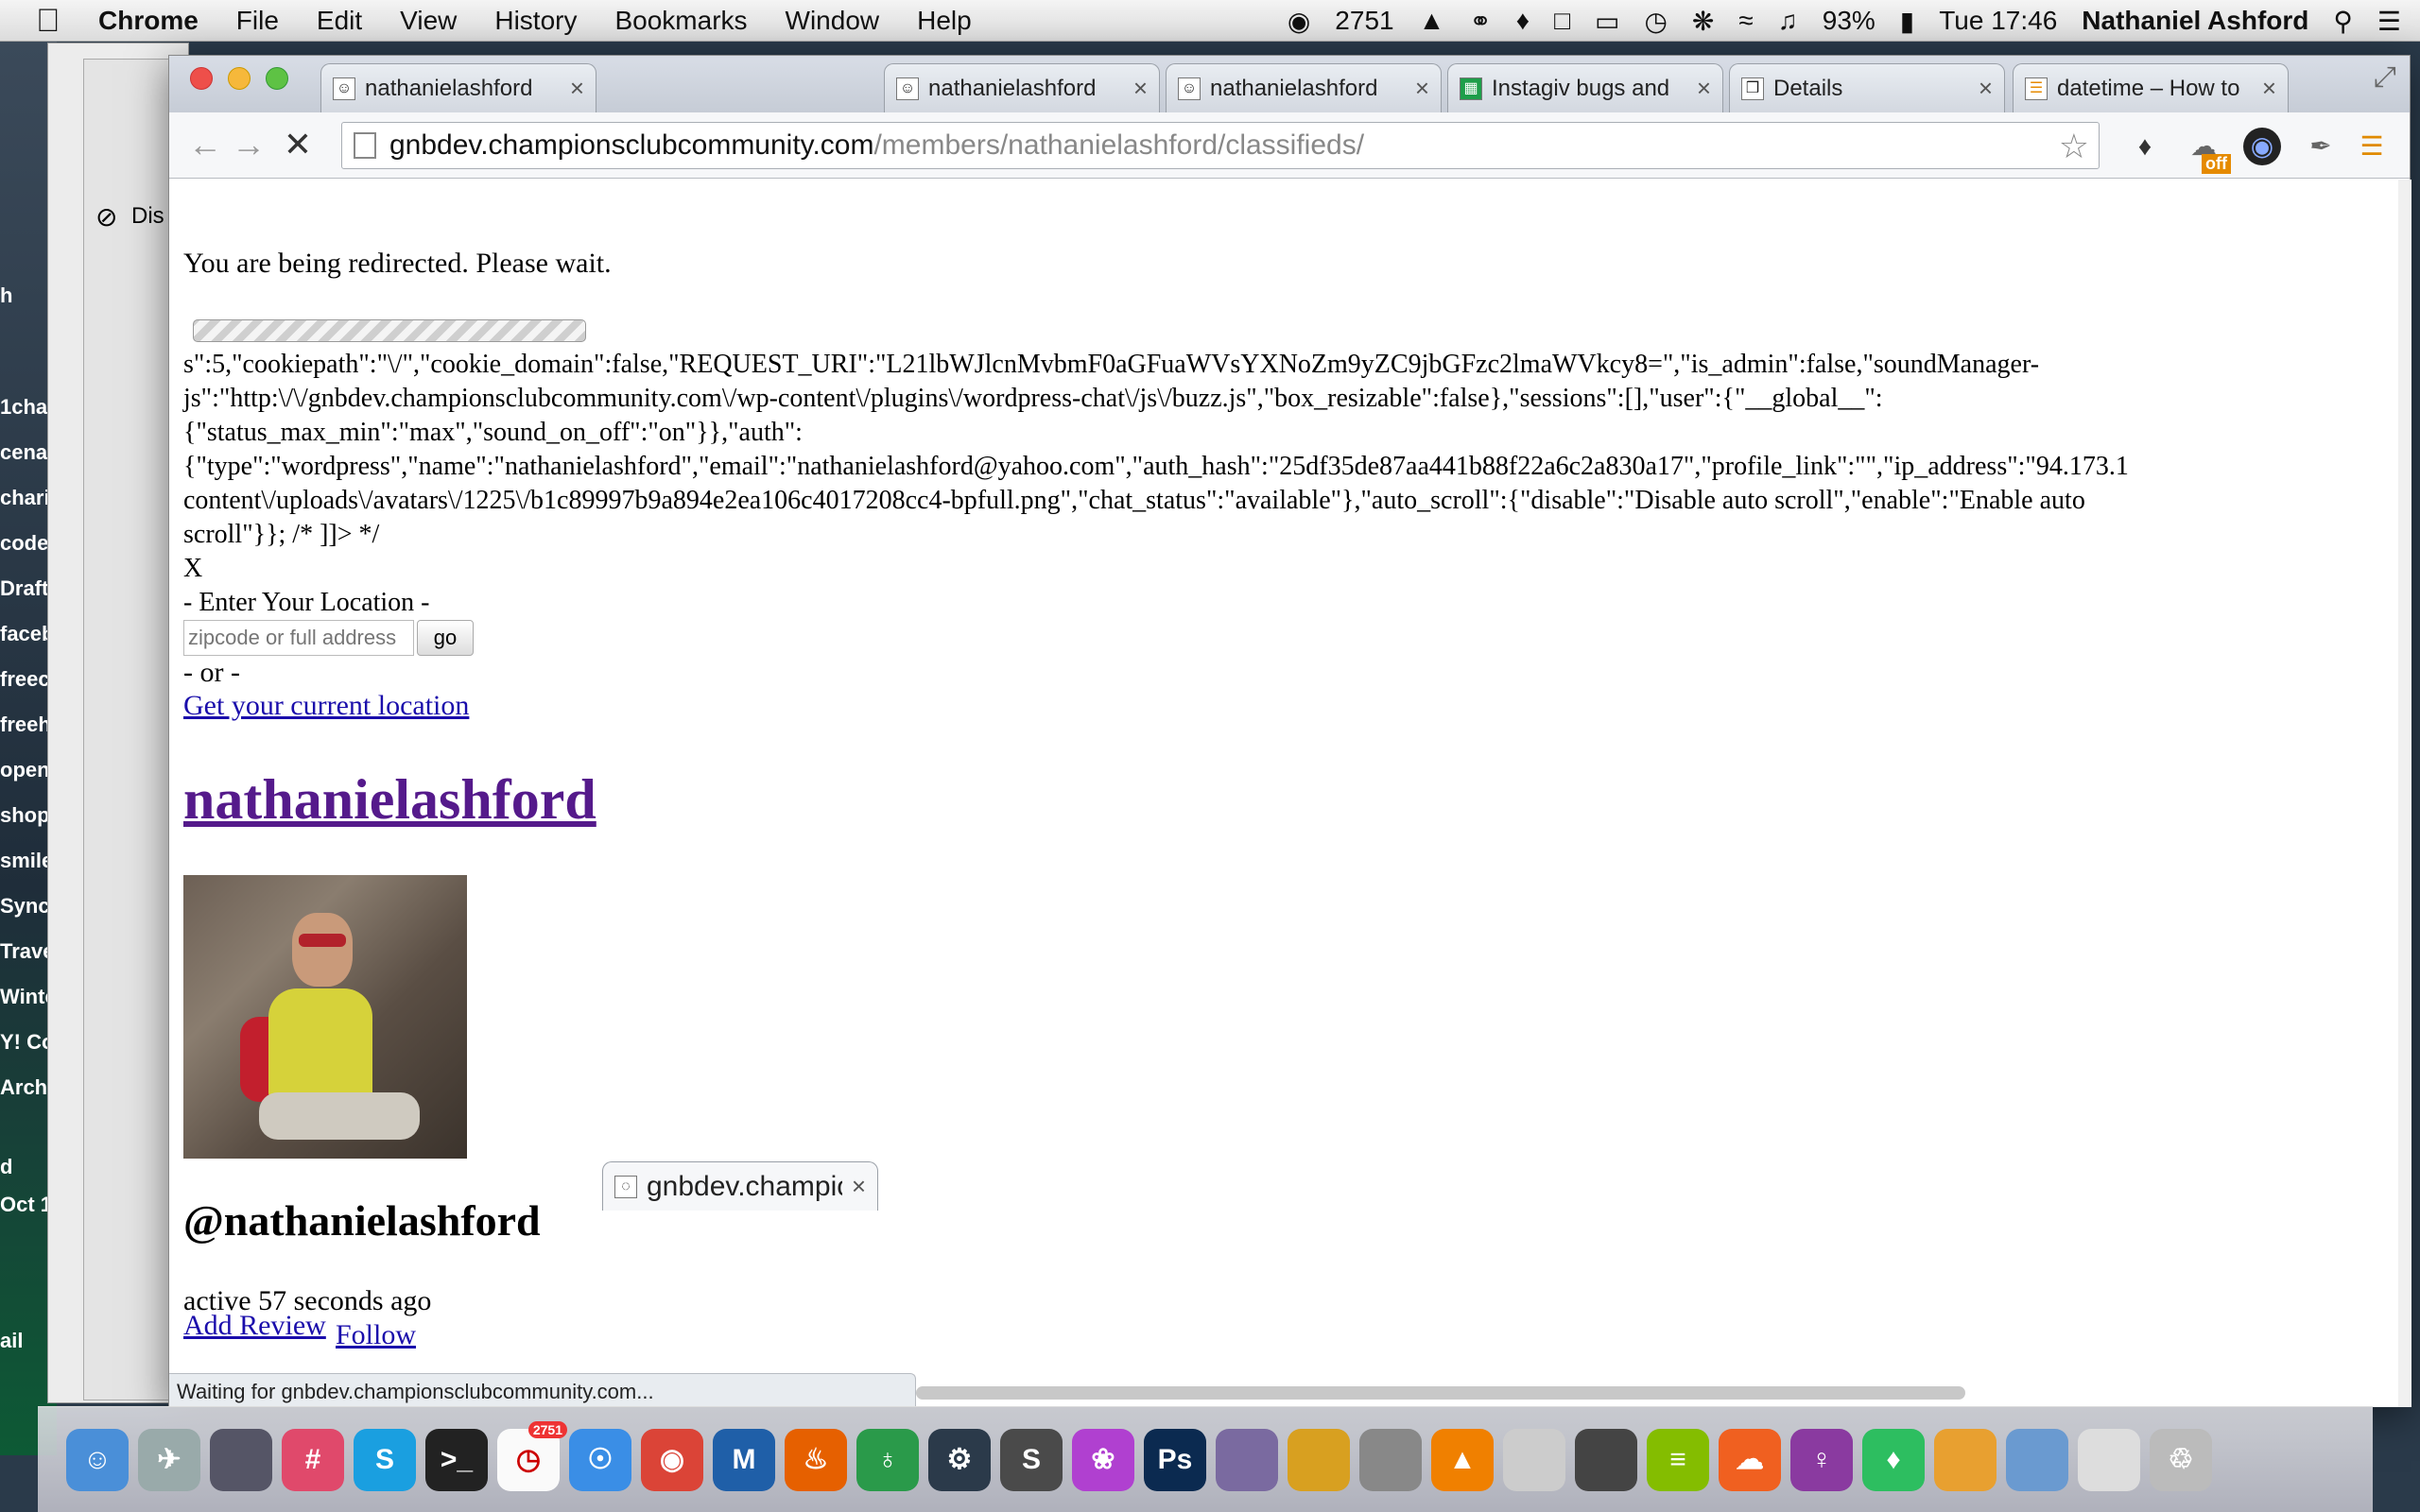 The image size is (2420, 1512). I want to click on preview-icon, so click(1247, 1459).